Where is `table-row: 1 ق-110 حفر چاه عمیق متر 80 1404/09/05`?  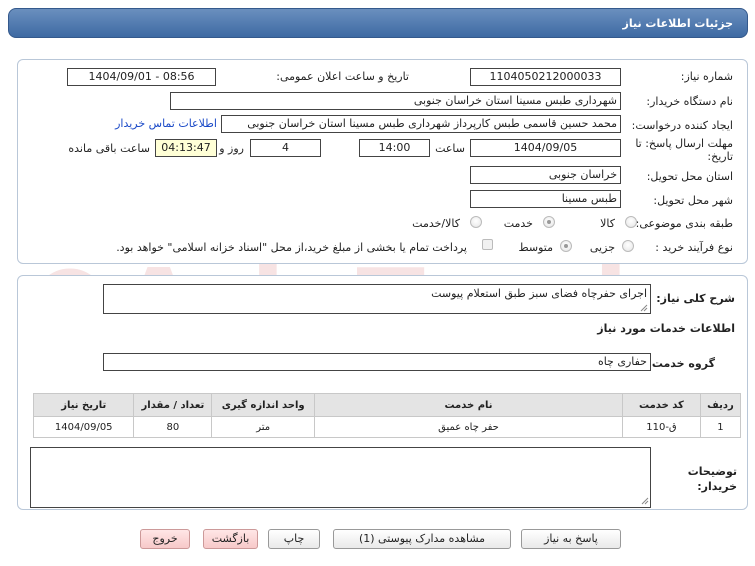
table-row: 1 ق-110 حفر چاه عمیق متر 80 1404/09/05 is located at coordinates (387, 427).